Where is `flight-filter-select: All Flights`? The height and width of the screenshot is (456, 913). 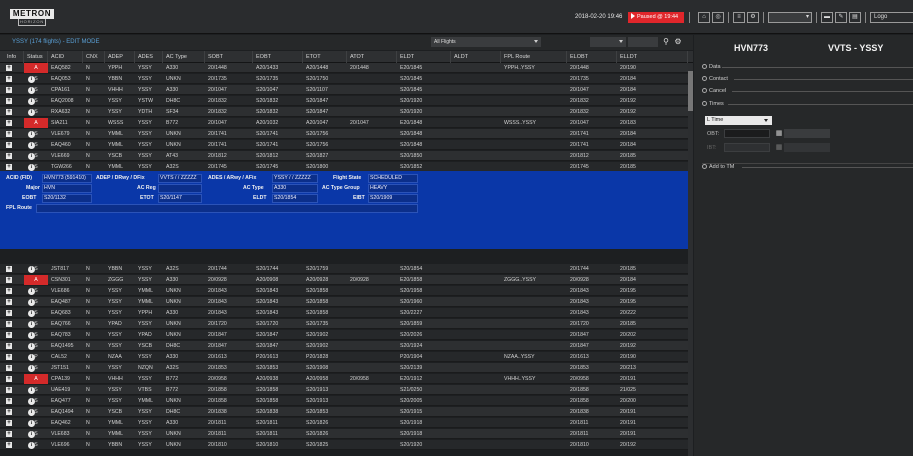 flight-filter-select: All Flights is located at coordinates (486, 42).